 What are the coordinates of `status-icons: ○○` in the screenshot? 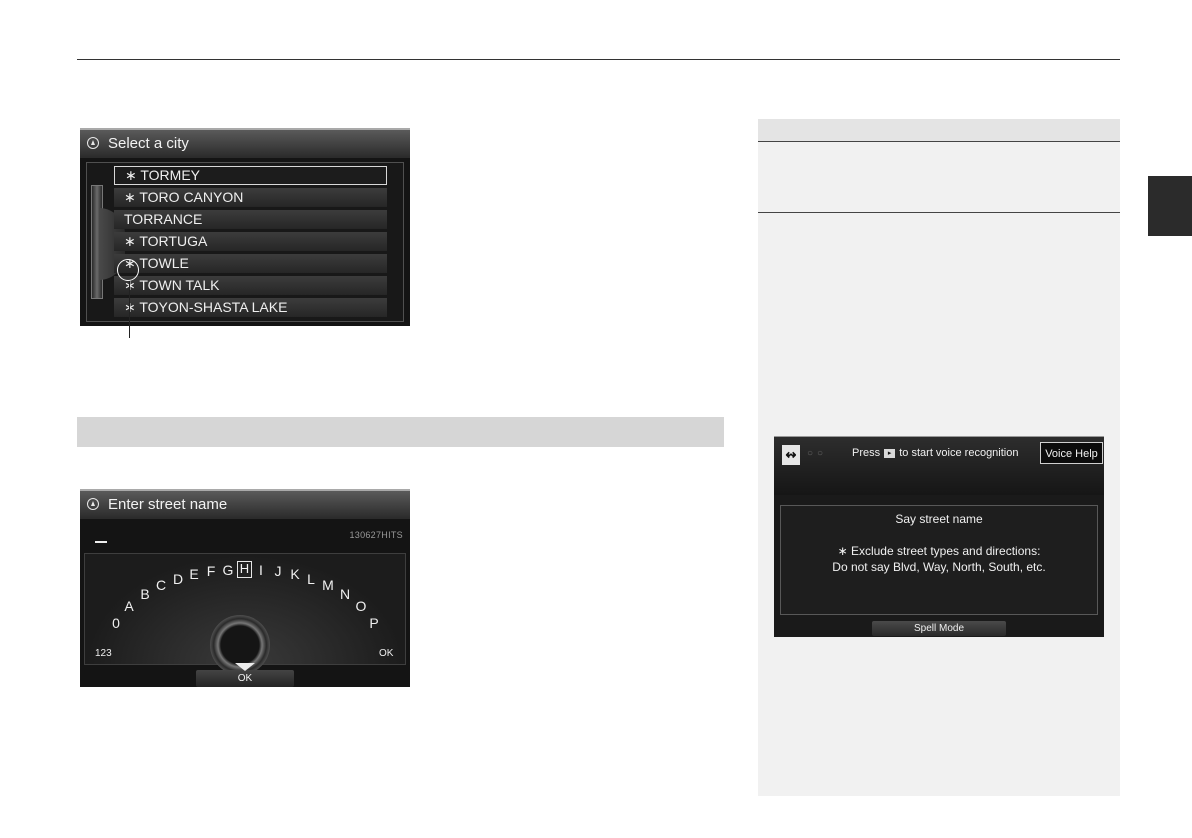 It's located at (817, 453).